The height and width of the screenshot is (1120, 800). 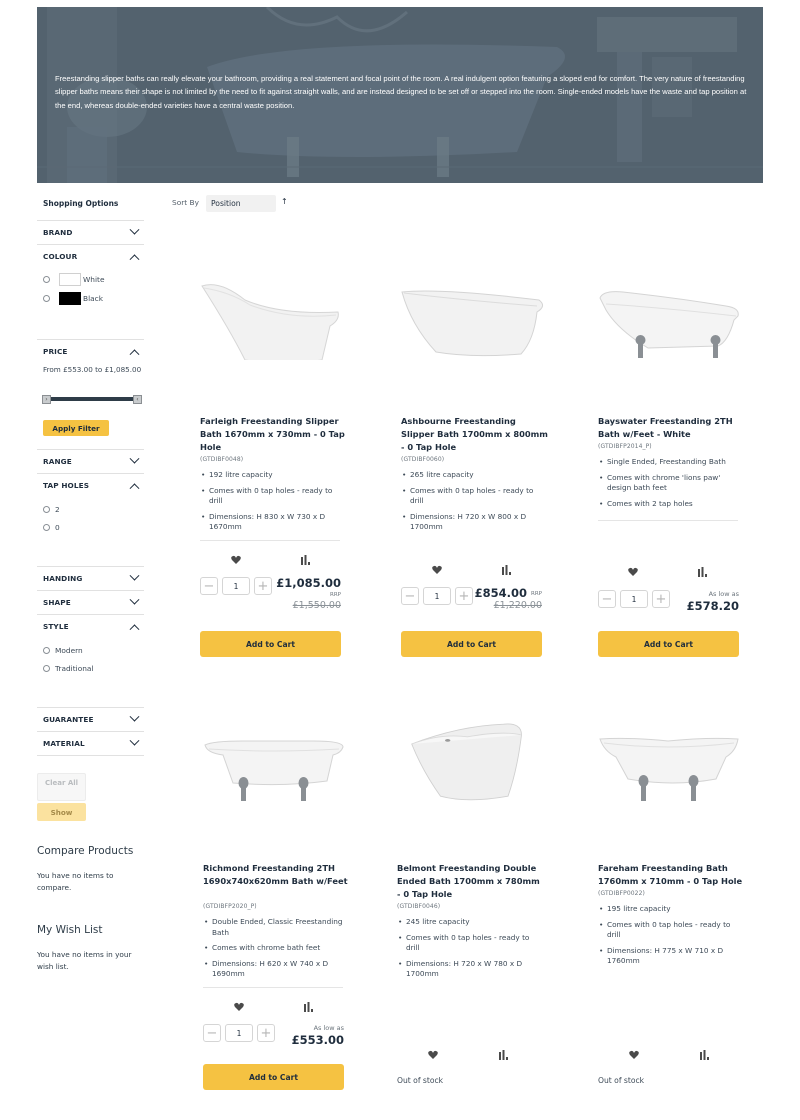 I want to click on filter-guarantee: GUARANTEE, so click(x=90, y=719).